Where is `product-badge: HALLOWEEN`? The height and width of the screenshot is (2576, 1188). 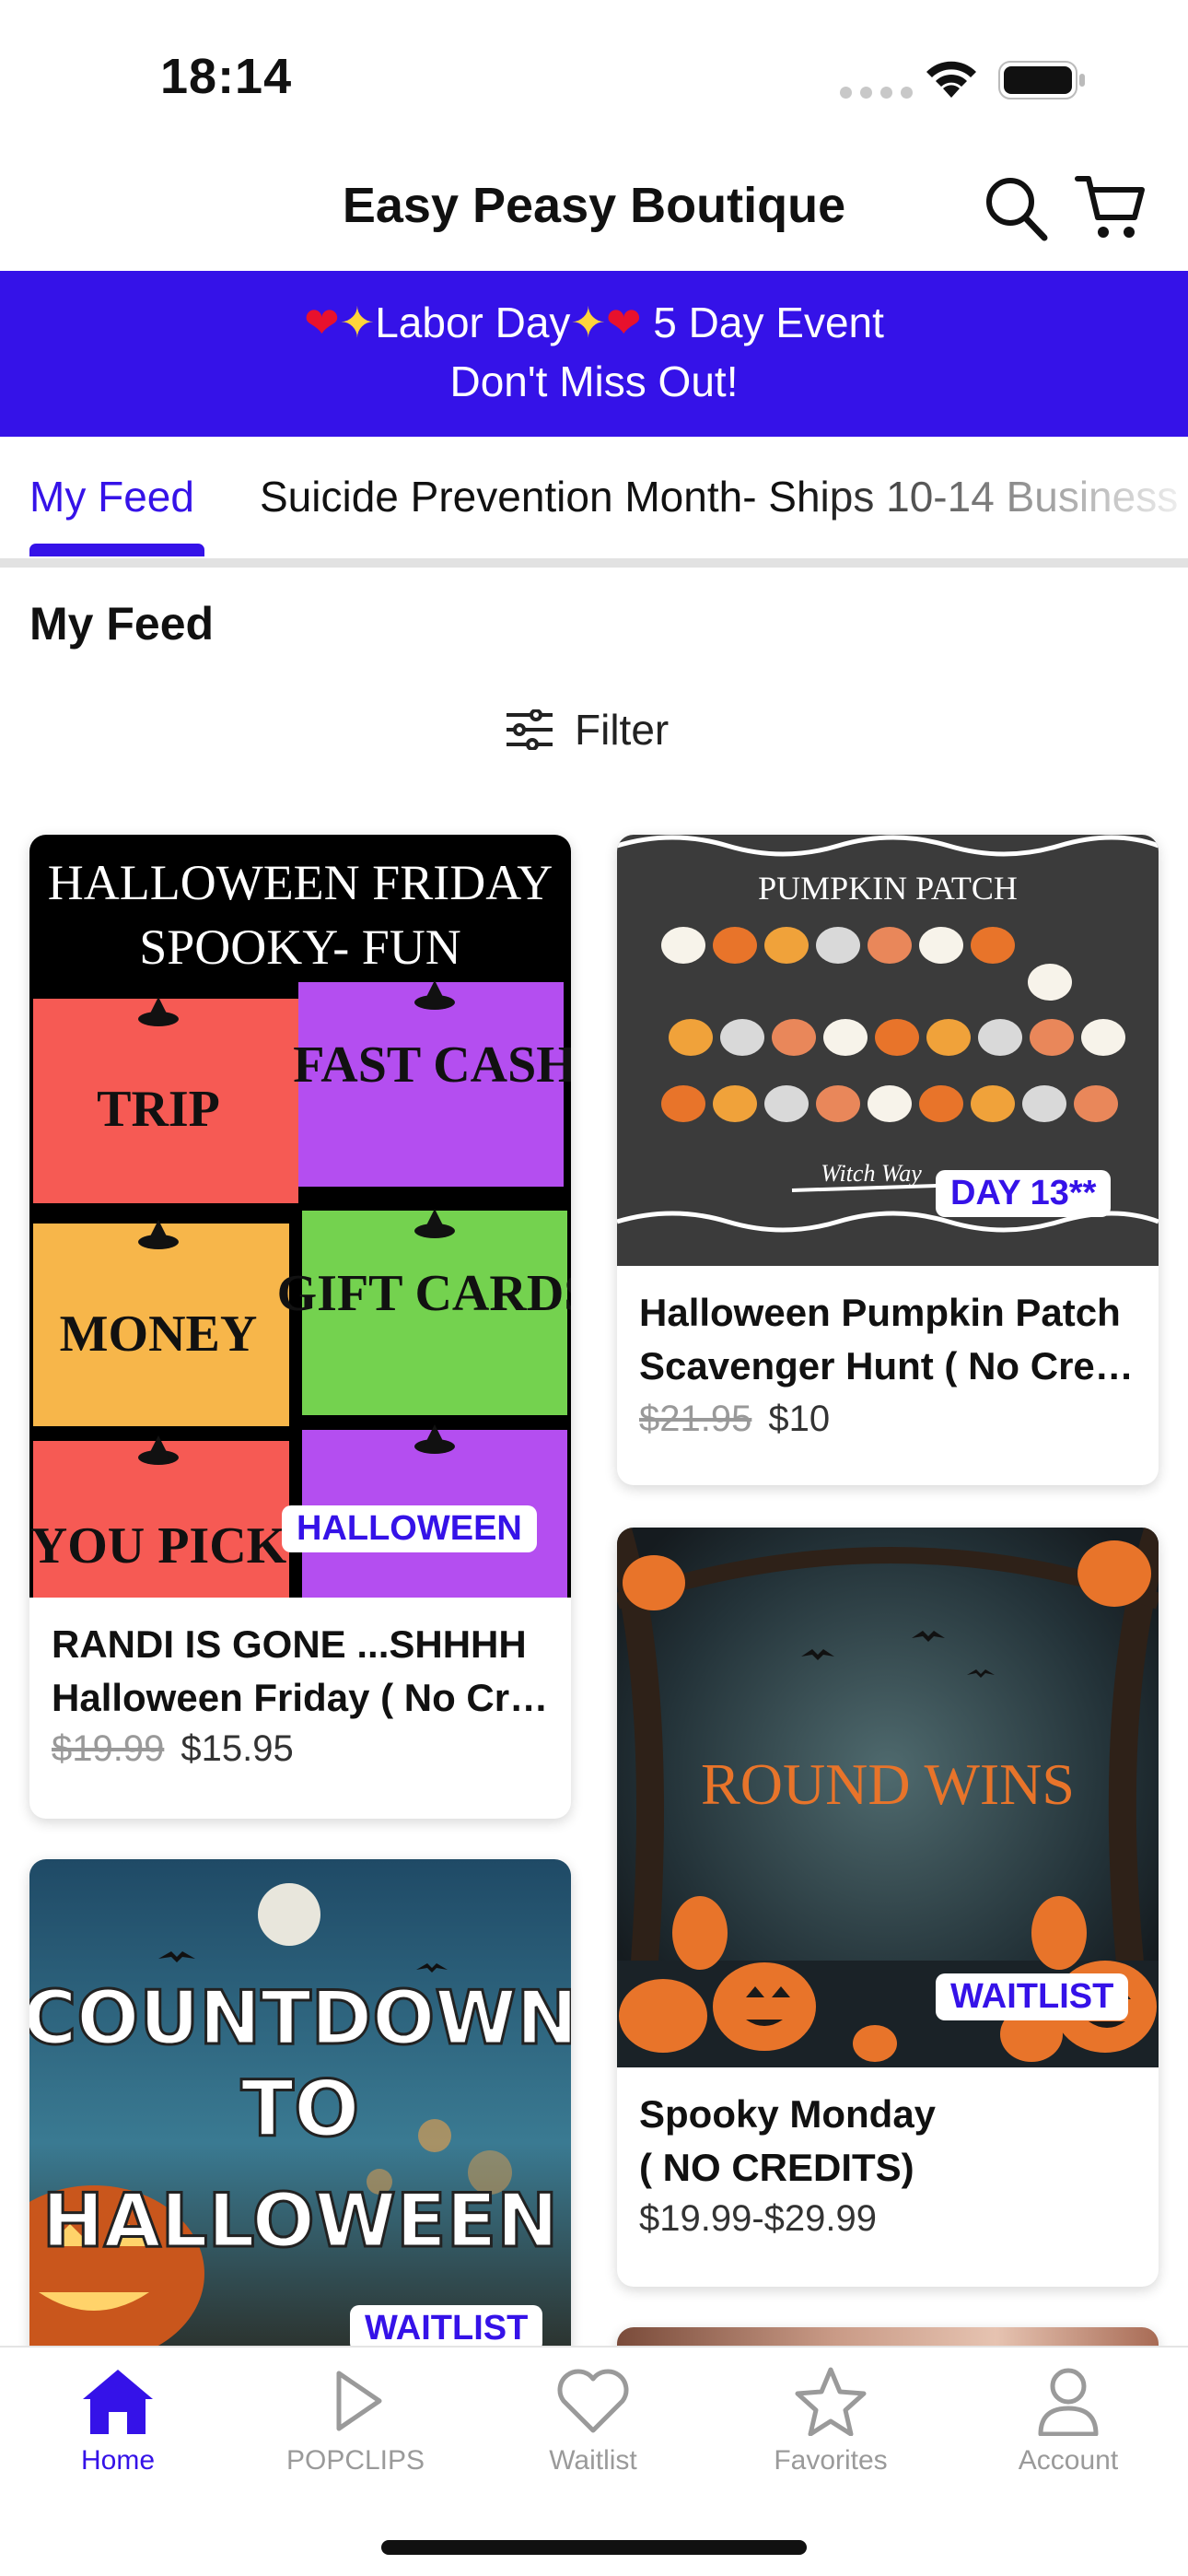 product-badge: HALLOWEEN is located at coordinates (410, 1528).